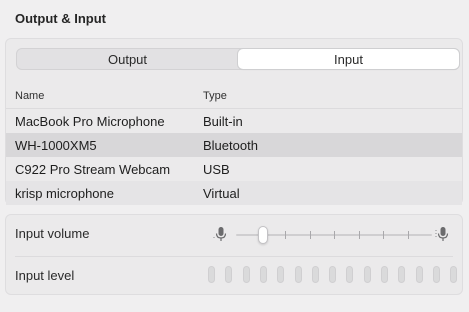  I want to click on device-type: Built-in, so click(223, 121).